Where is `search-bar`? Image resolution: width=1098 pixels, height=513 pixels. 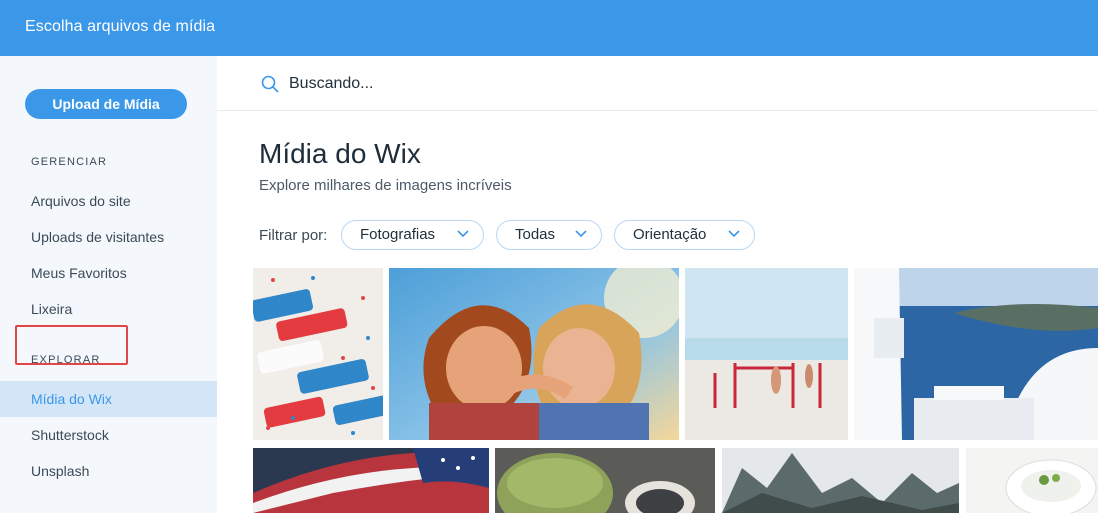 search-bar is located at coordinates (657, 83).